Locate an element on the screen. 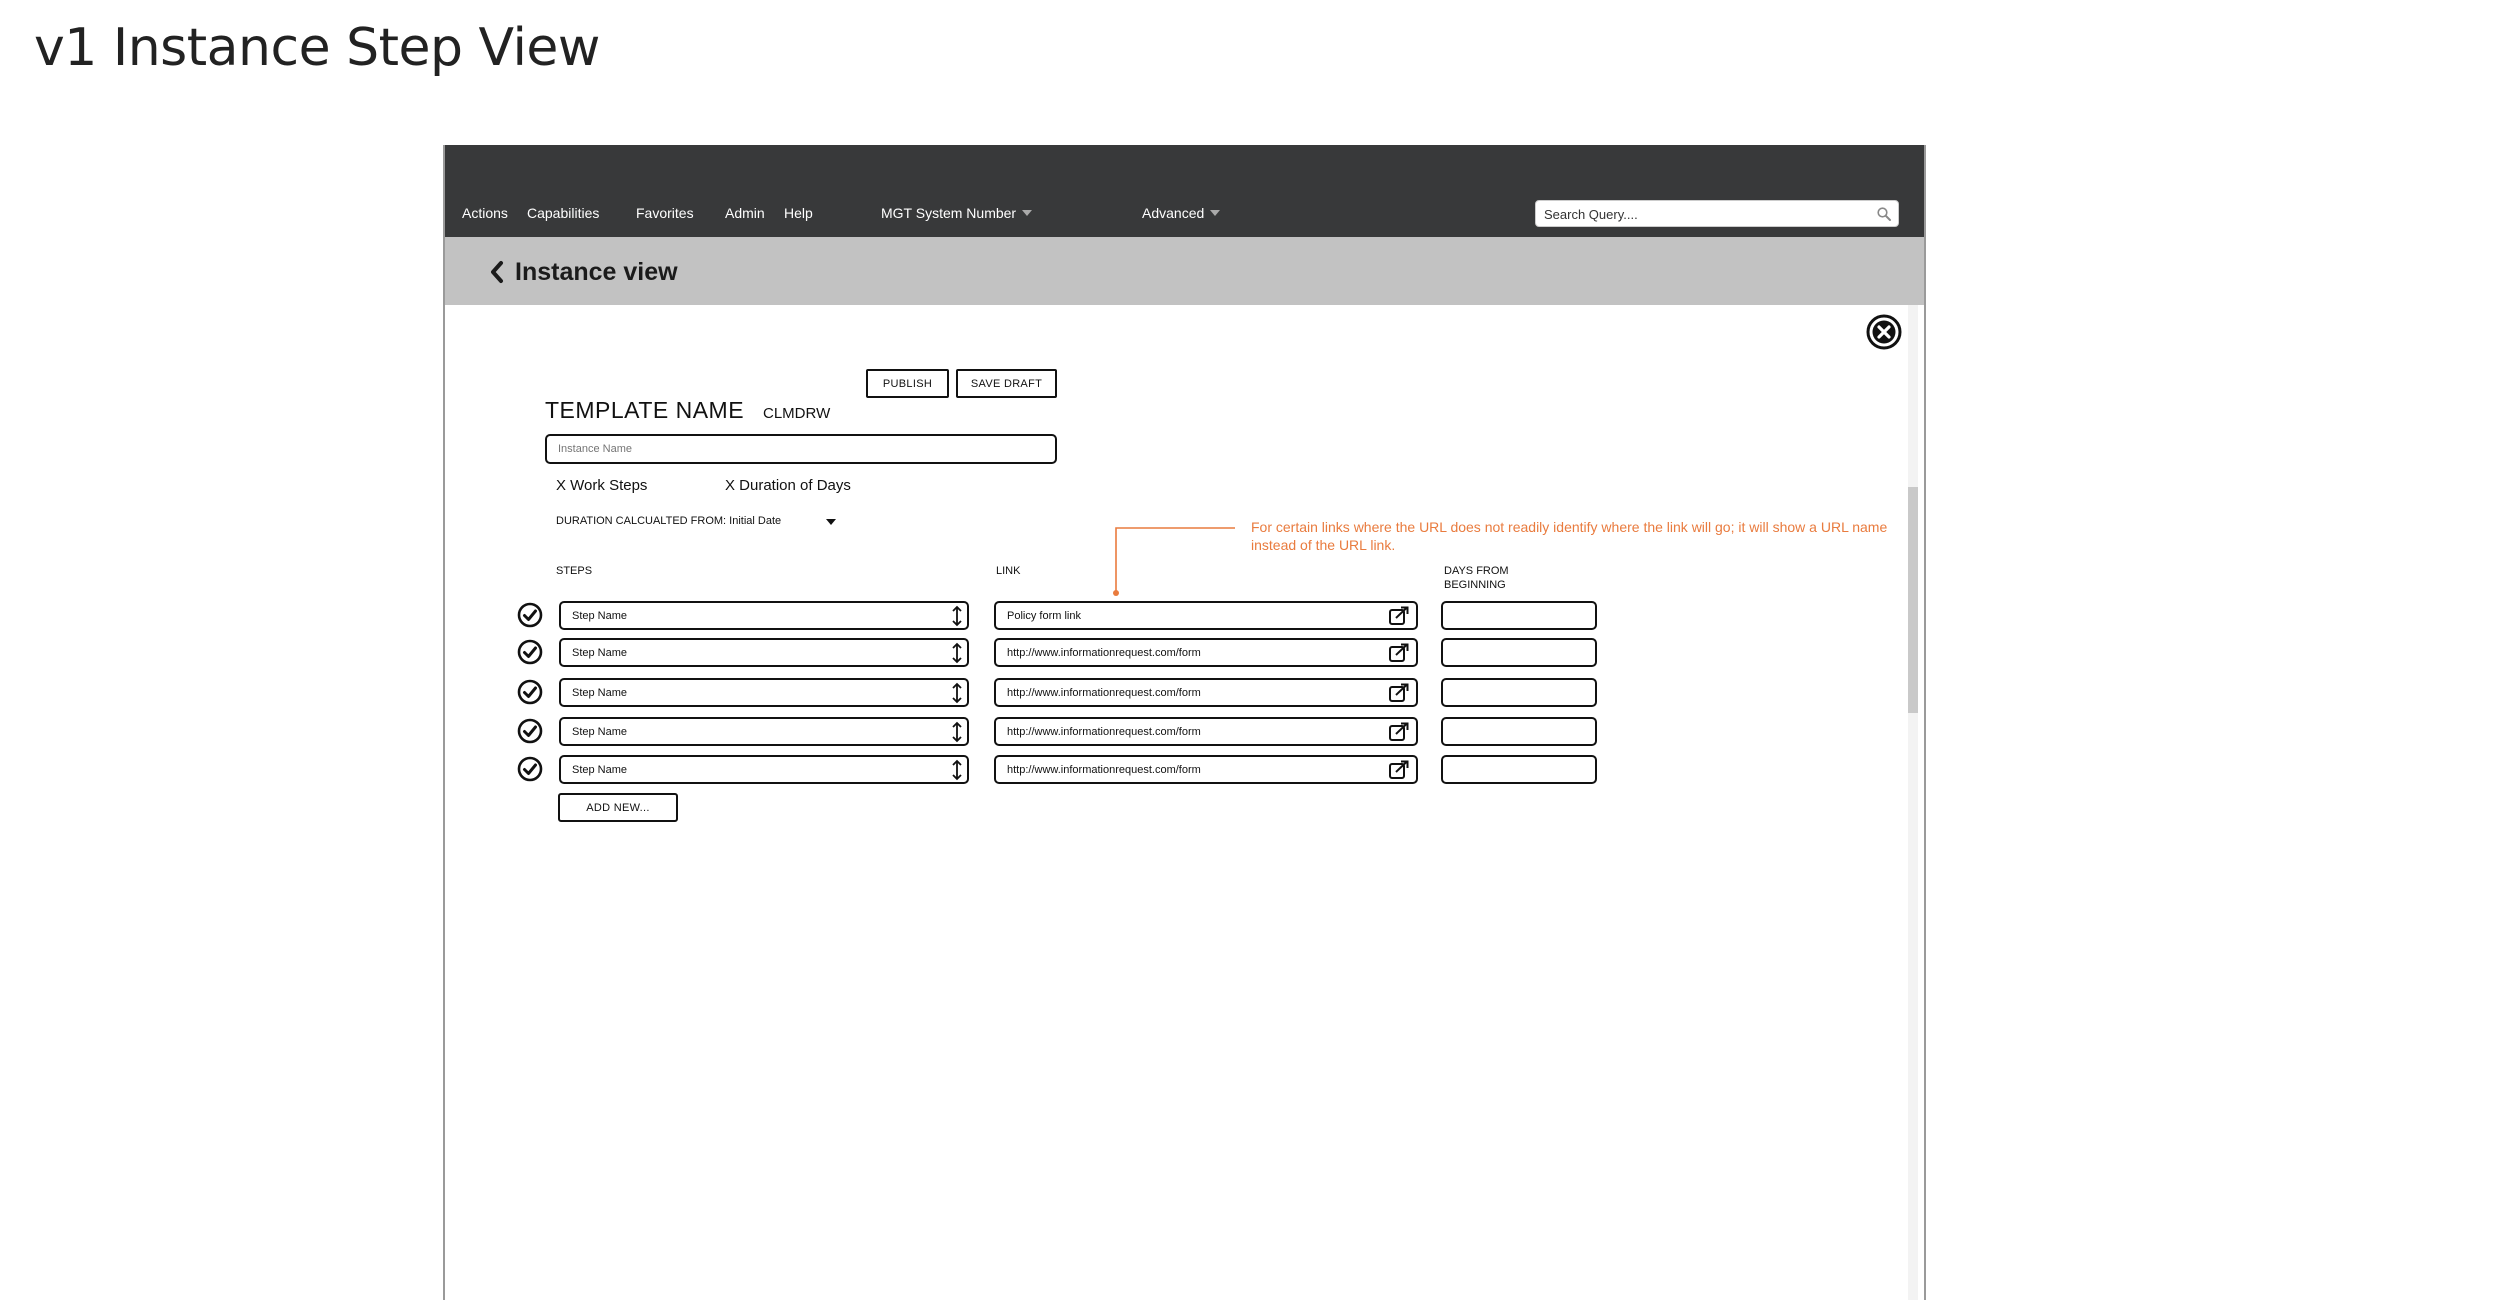 The height and width of the screenshot is (1300, 2500). nav-item-actions: Actions is located at coordinates (485, 213).